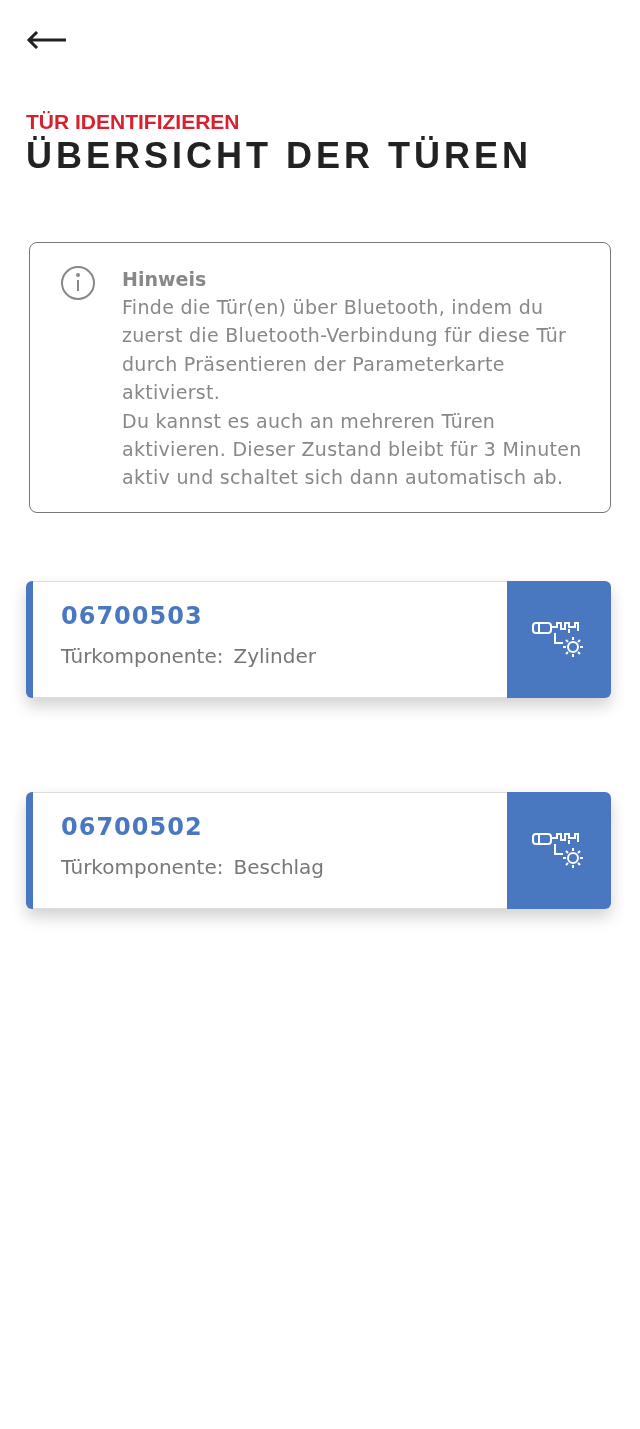 The image size is (640, 1429). Describe the element at coordinates (132, 615) in the screenshot. I see `door-number: 06700503` at that location.